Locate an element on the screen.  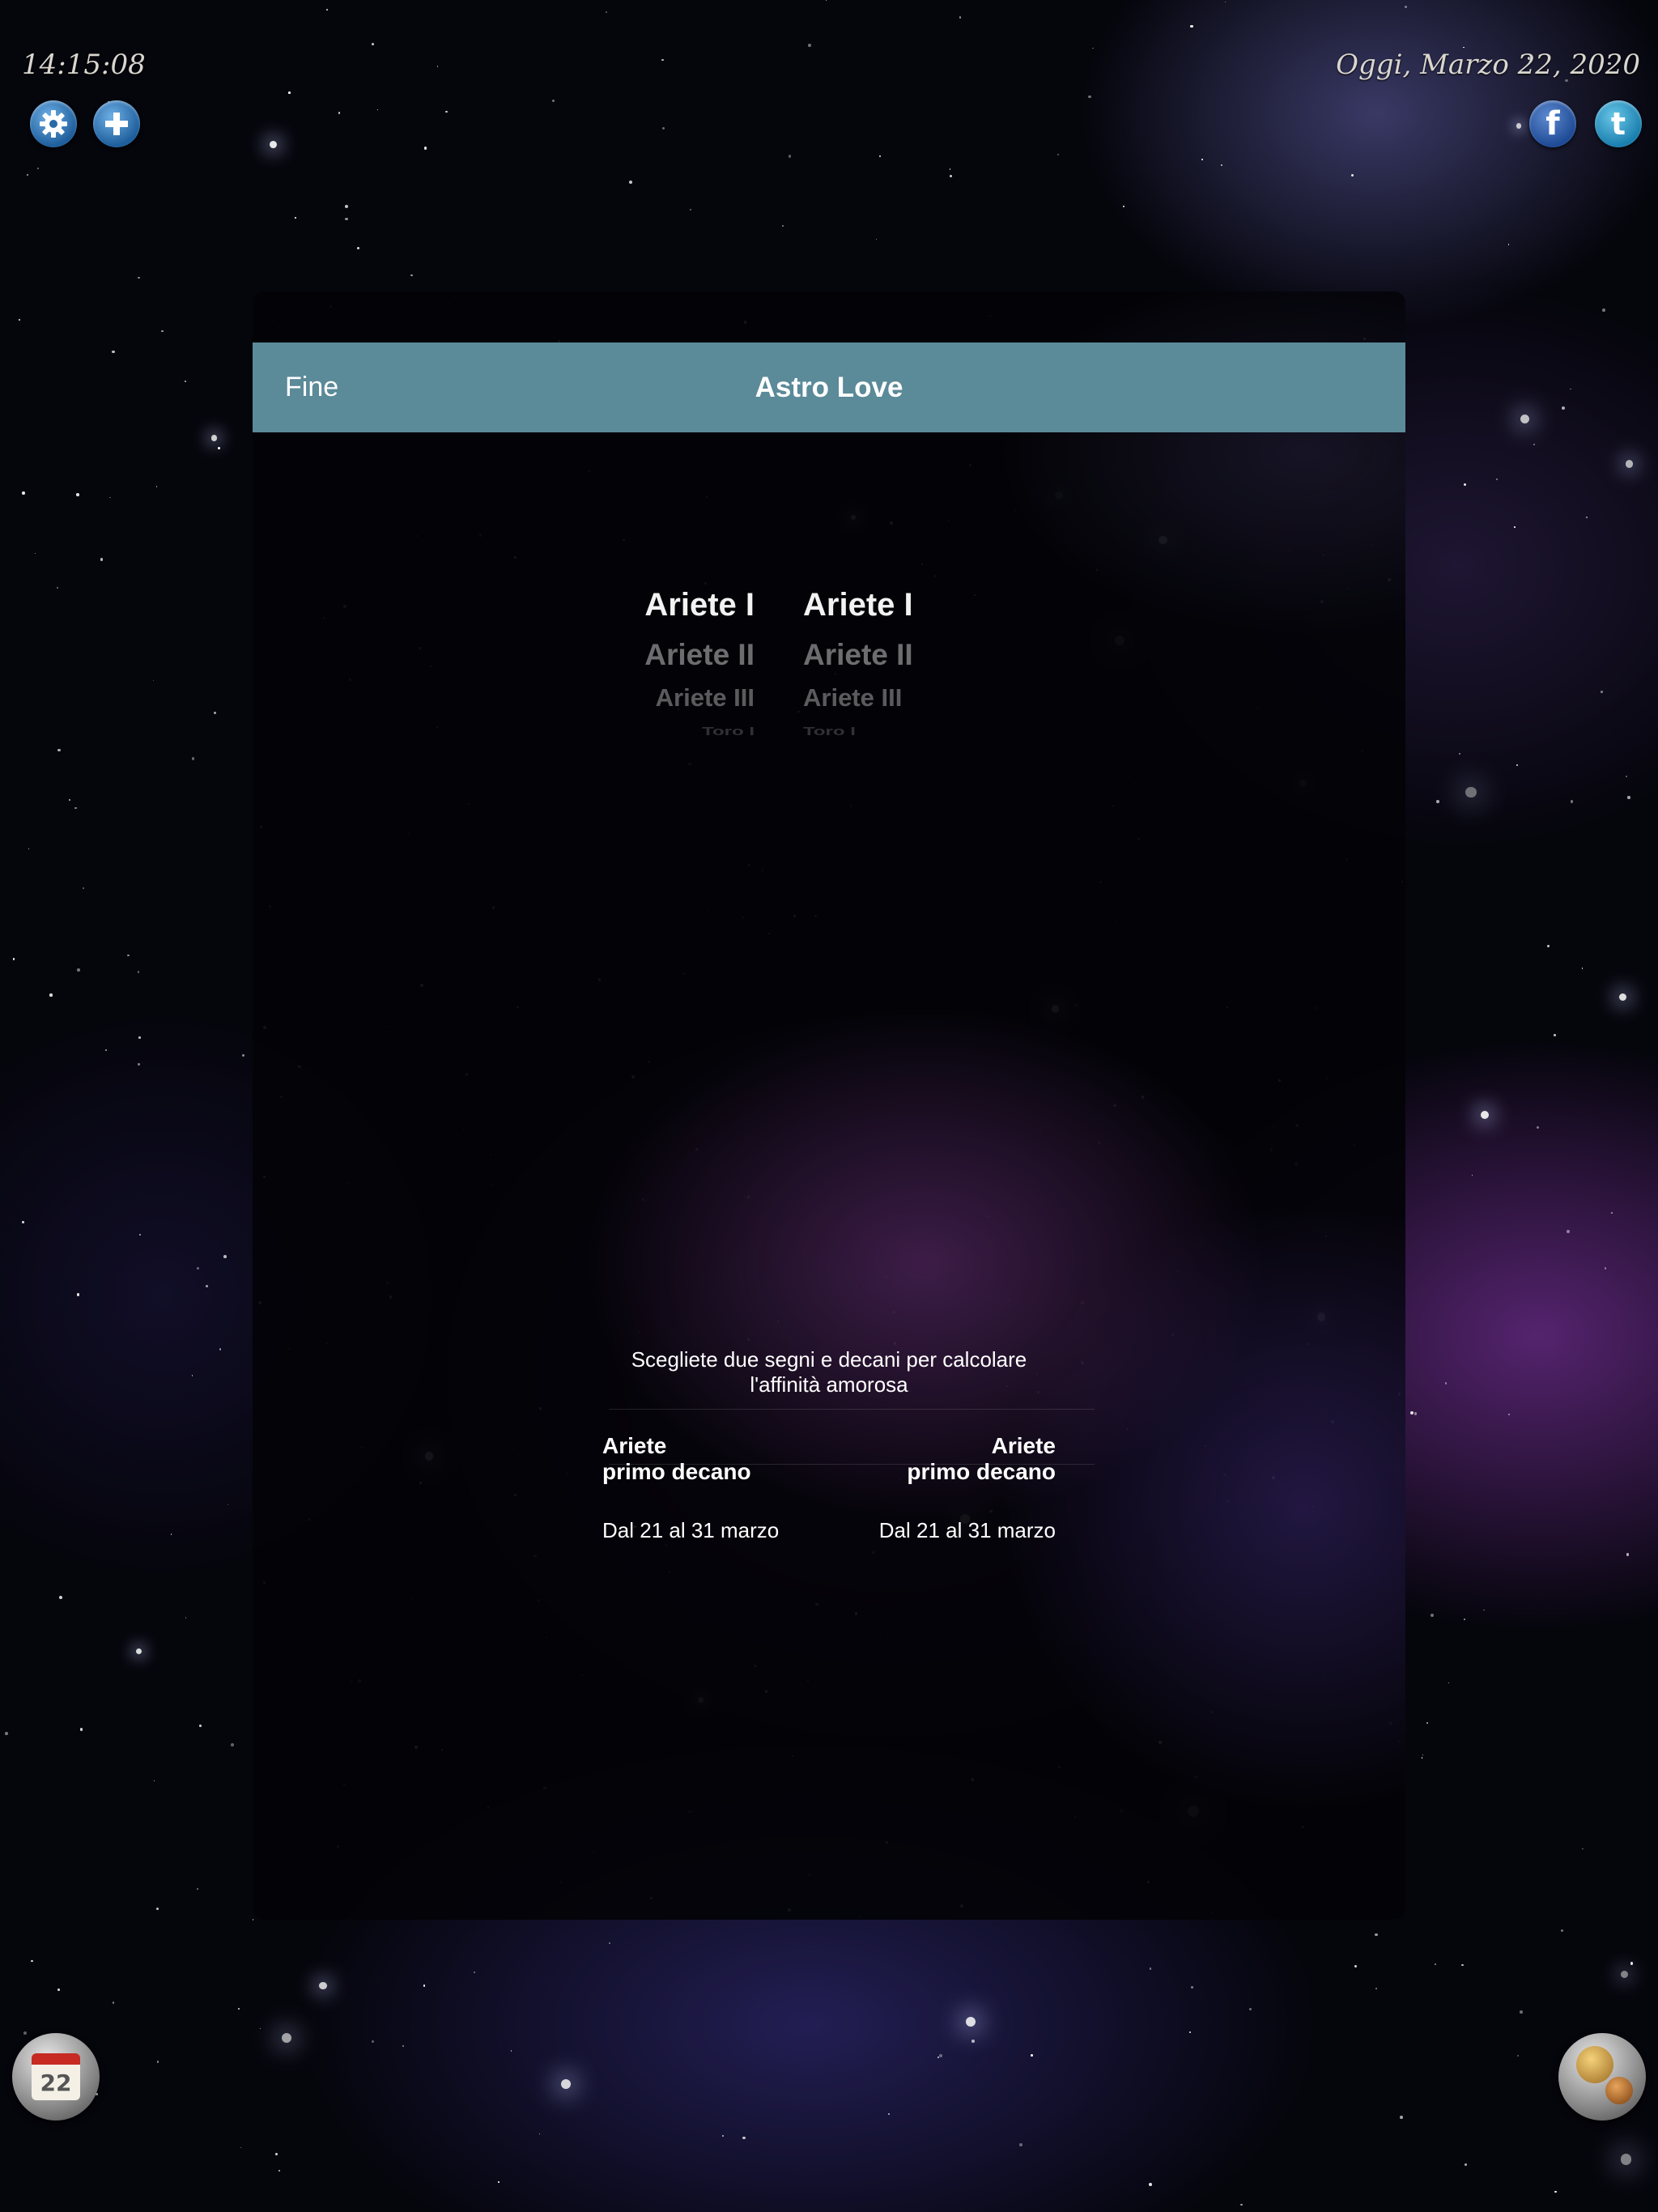
result-left-decan: primo decano is located at coordinates (676, 1472).